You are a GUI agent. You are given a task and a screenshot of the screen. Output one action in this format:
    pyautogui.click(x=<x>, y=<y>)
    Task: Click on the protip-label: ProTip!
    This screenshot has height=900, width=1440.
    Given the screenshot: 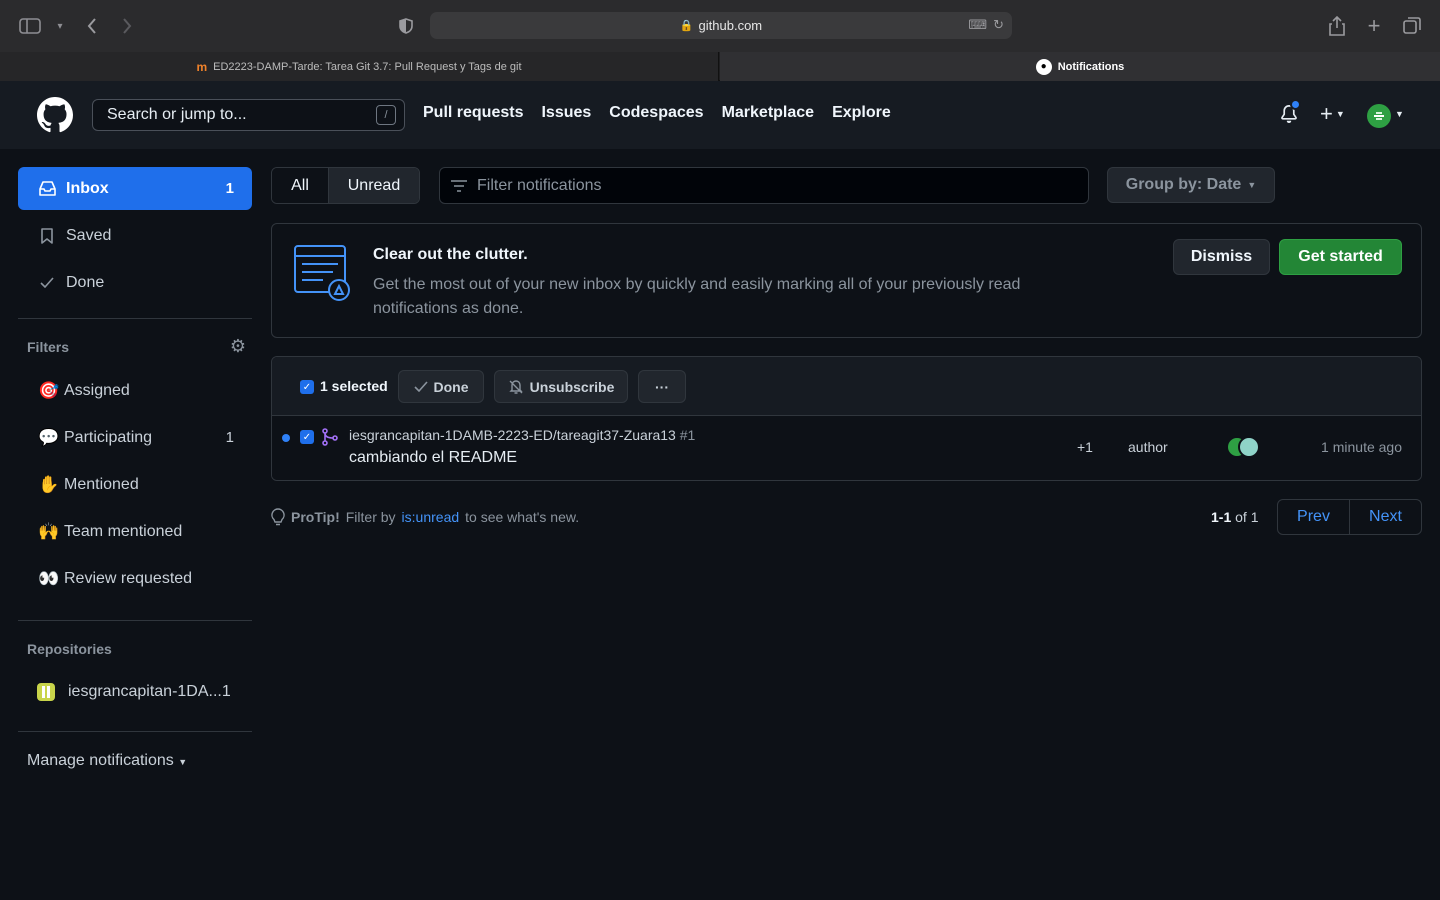 What is the action you would take?
    pyautogui.click(x=315, y=517)
    